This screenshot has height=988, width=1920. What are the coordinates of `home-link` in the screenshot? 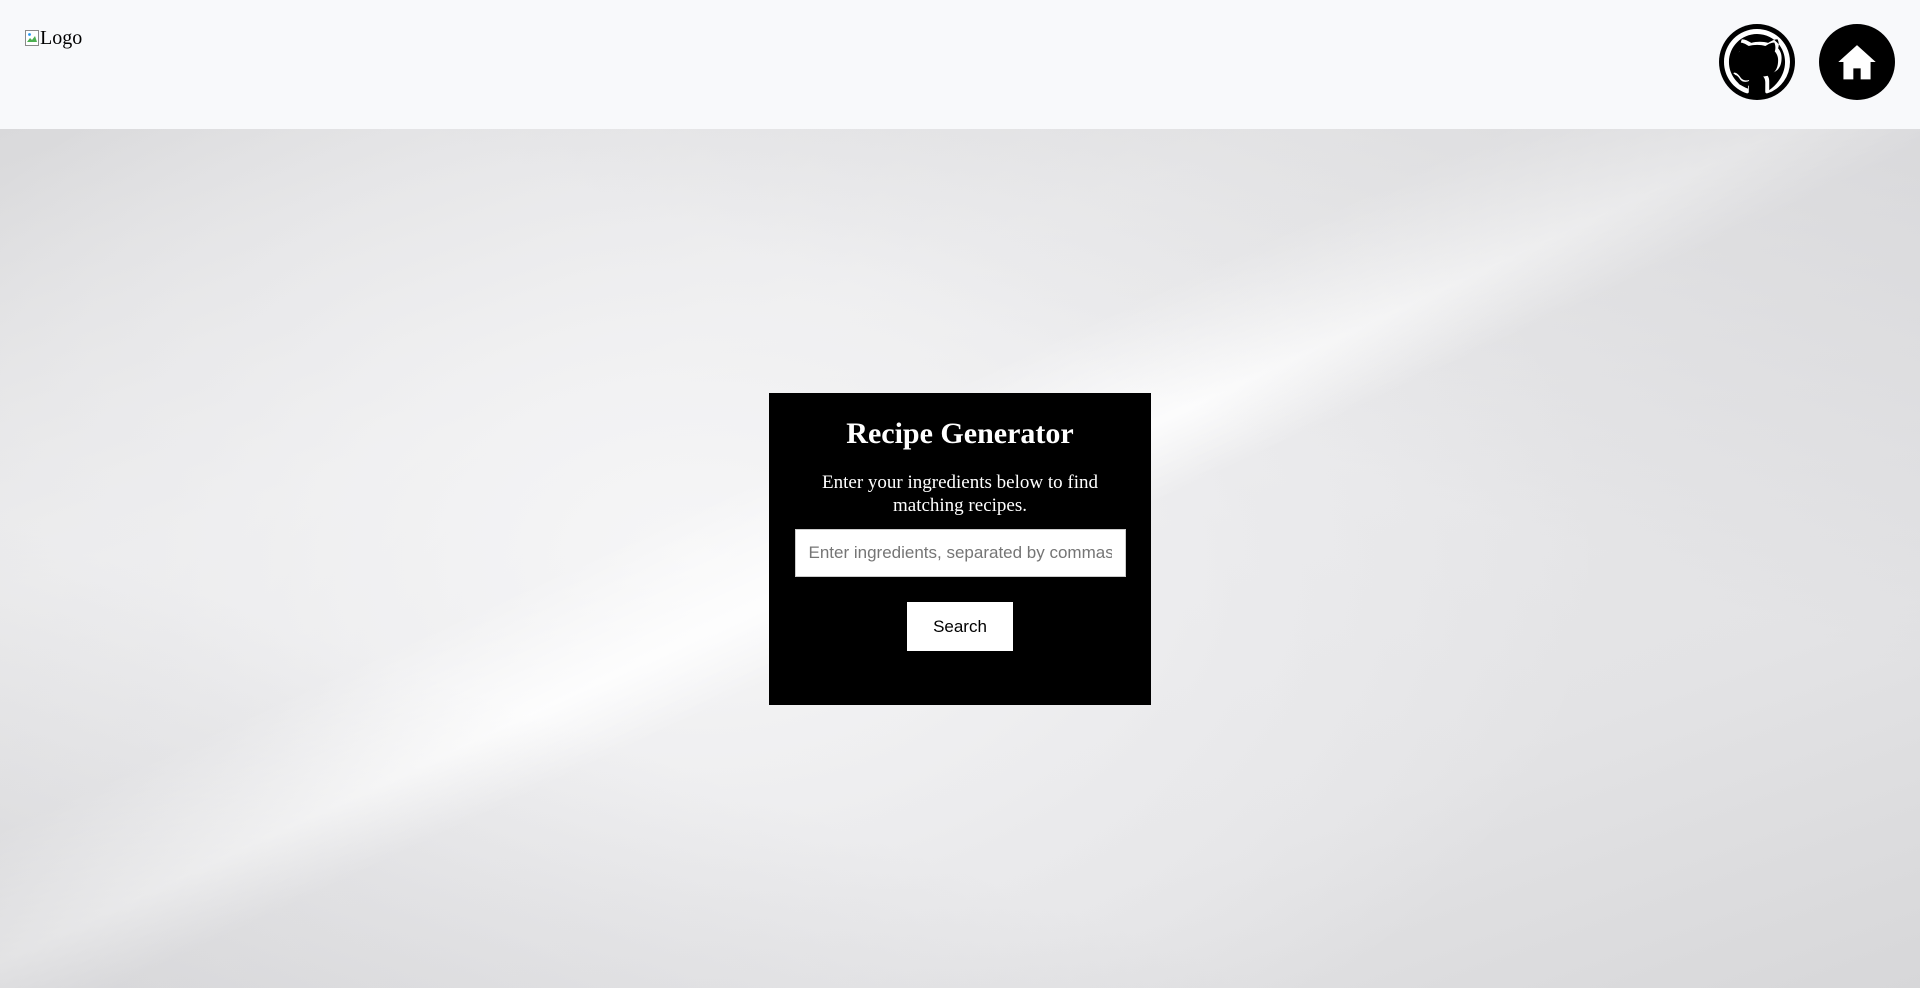 It's located at (1857, 62).